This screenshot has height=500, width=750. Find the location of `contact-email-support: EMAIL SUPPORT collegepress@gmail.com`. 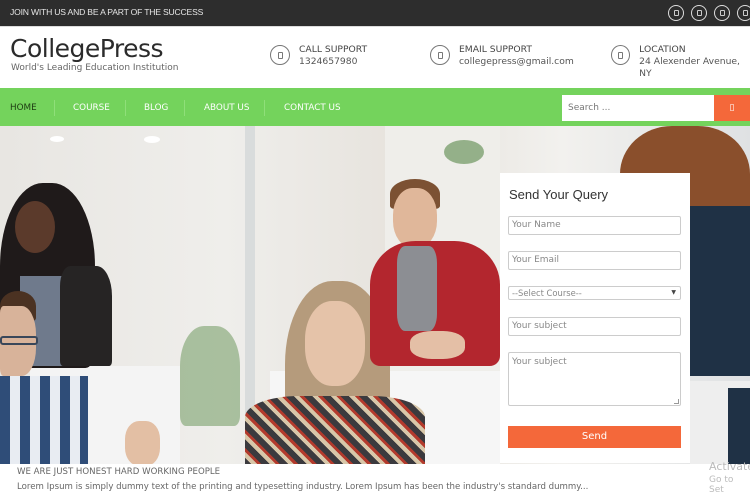

contact-email-support: EMAIL SUPPORT collegepress@gmail.com is located at coordinates (502, 56).